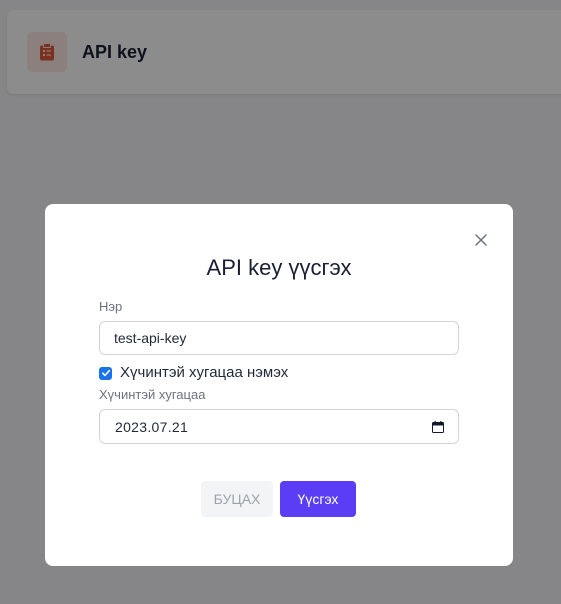 This screenshot has height=604, width=561. What do you see at coordinates (318, 499) in the screenshot?
I see `create-button: Үүсгэх` at bounding box center [318, 499].